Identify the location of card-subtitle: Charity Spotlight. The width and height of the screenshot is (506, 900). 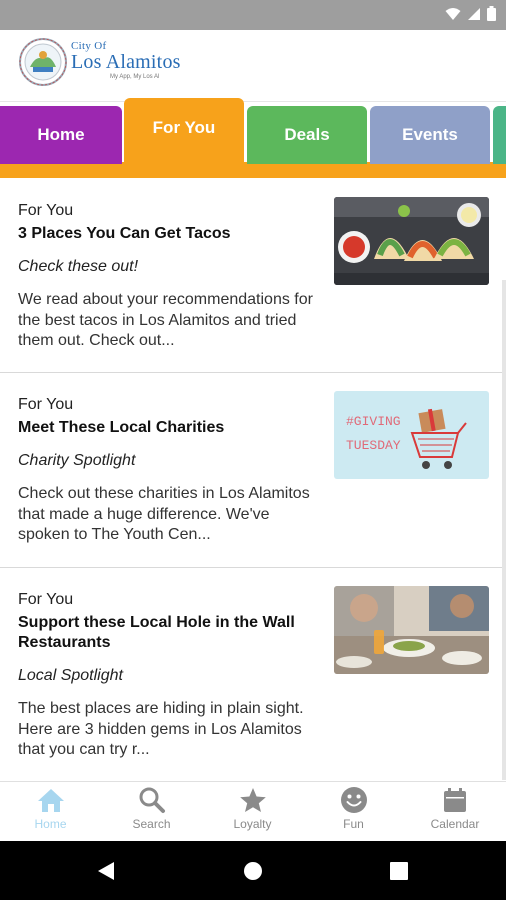
(77, 460).